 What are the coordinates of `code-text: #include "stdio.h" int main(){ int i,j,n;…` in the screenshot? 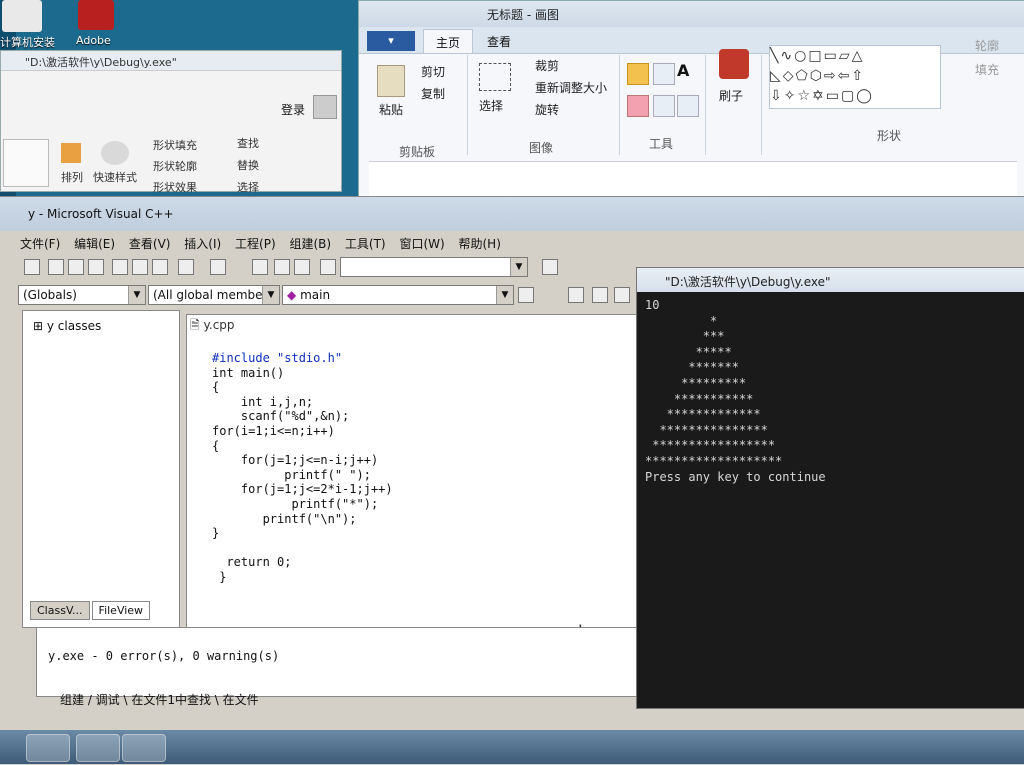 It's located at (302, 468).